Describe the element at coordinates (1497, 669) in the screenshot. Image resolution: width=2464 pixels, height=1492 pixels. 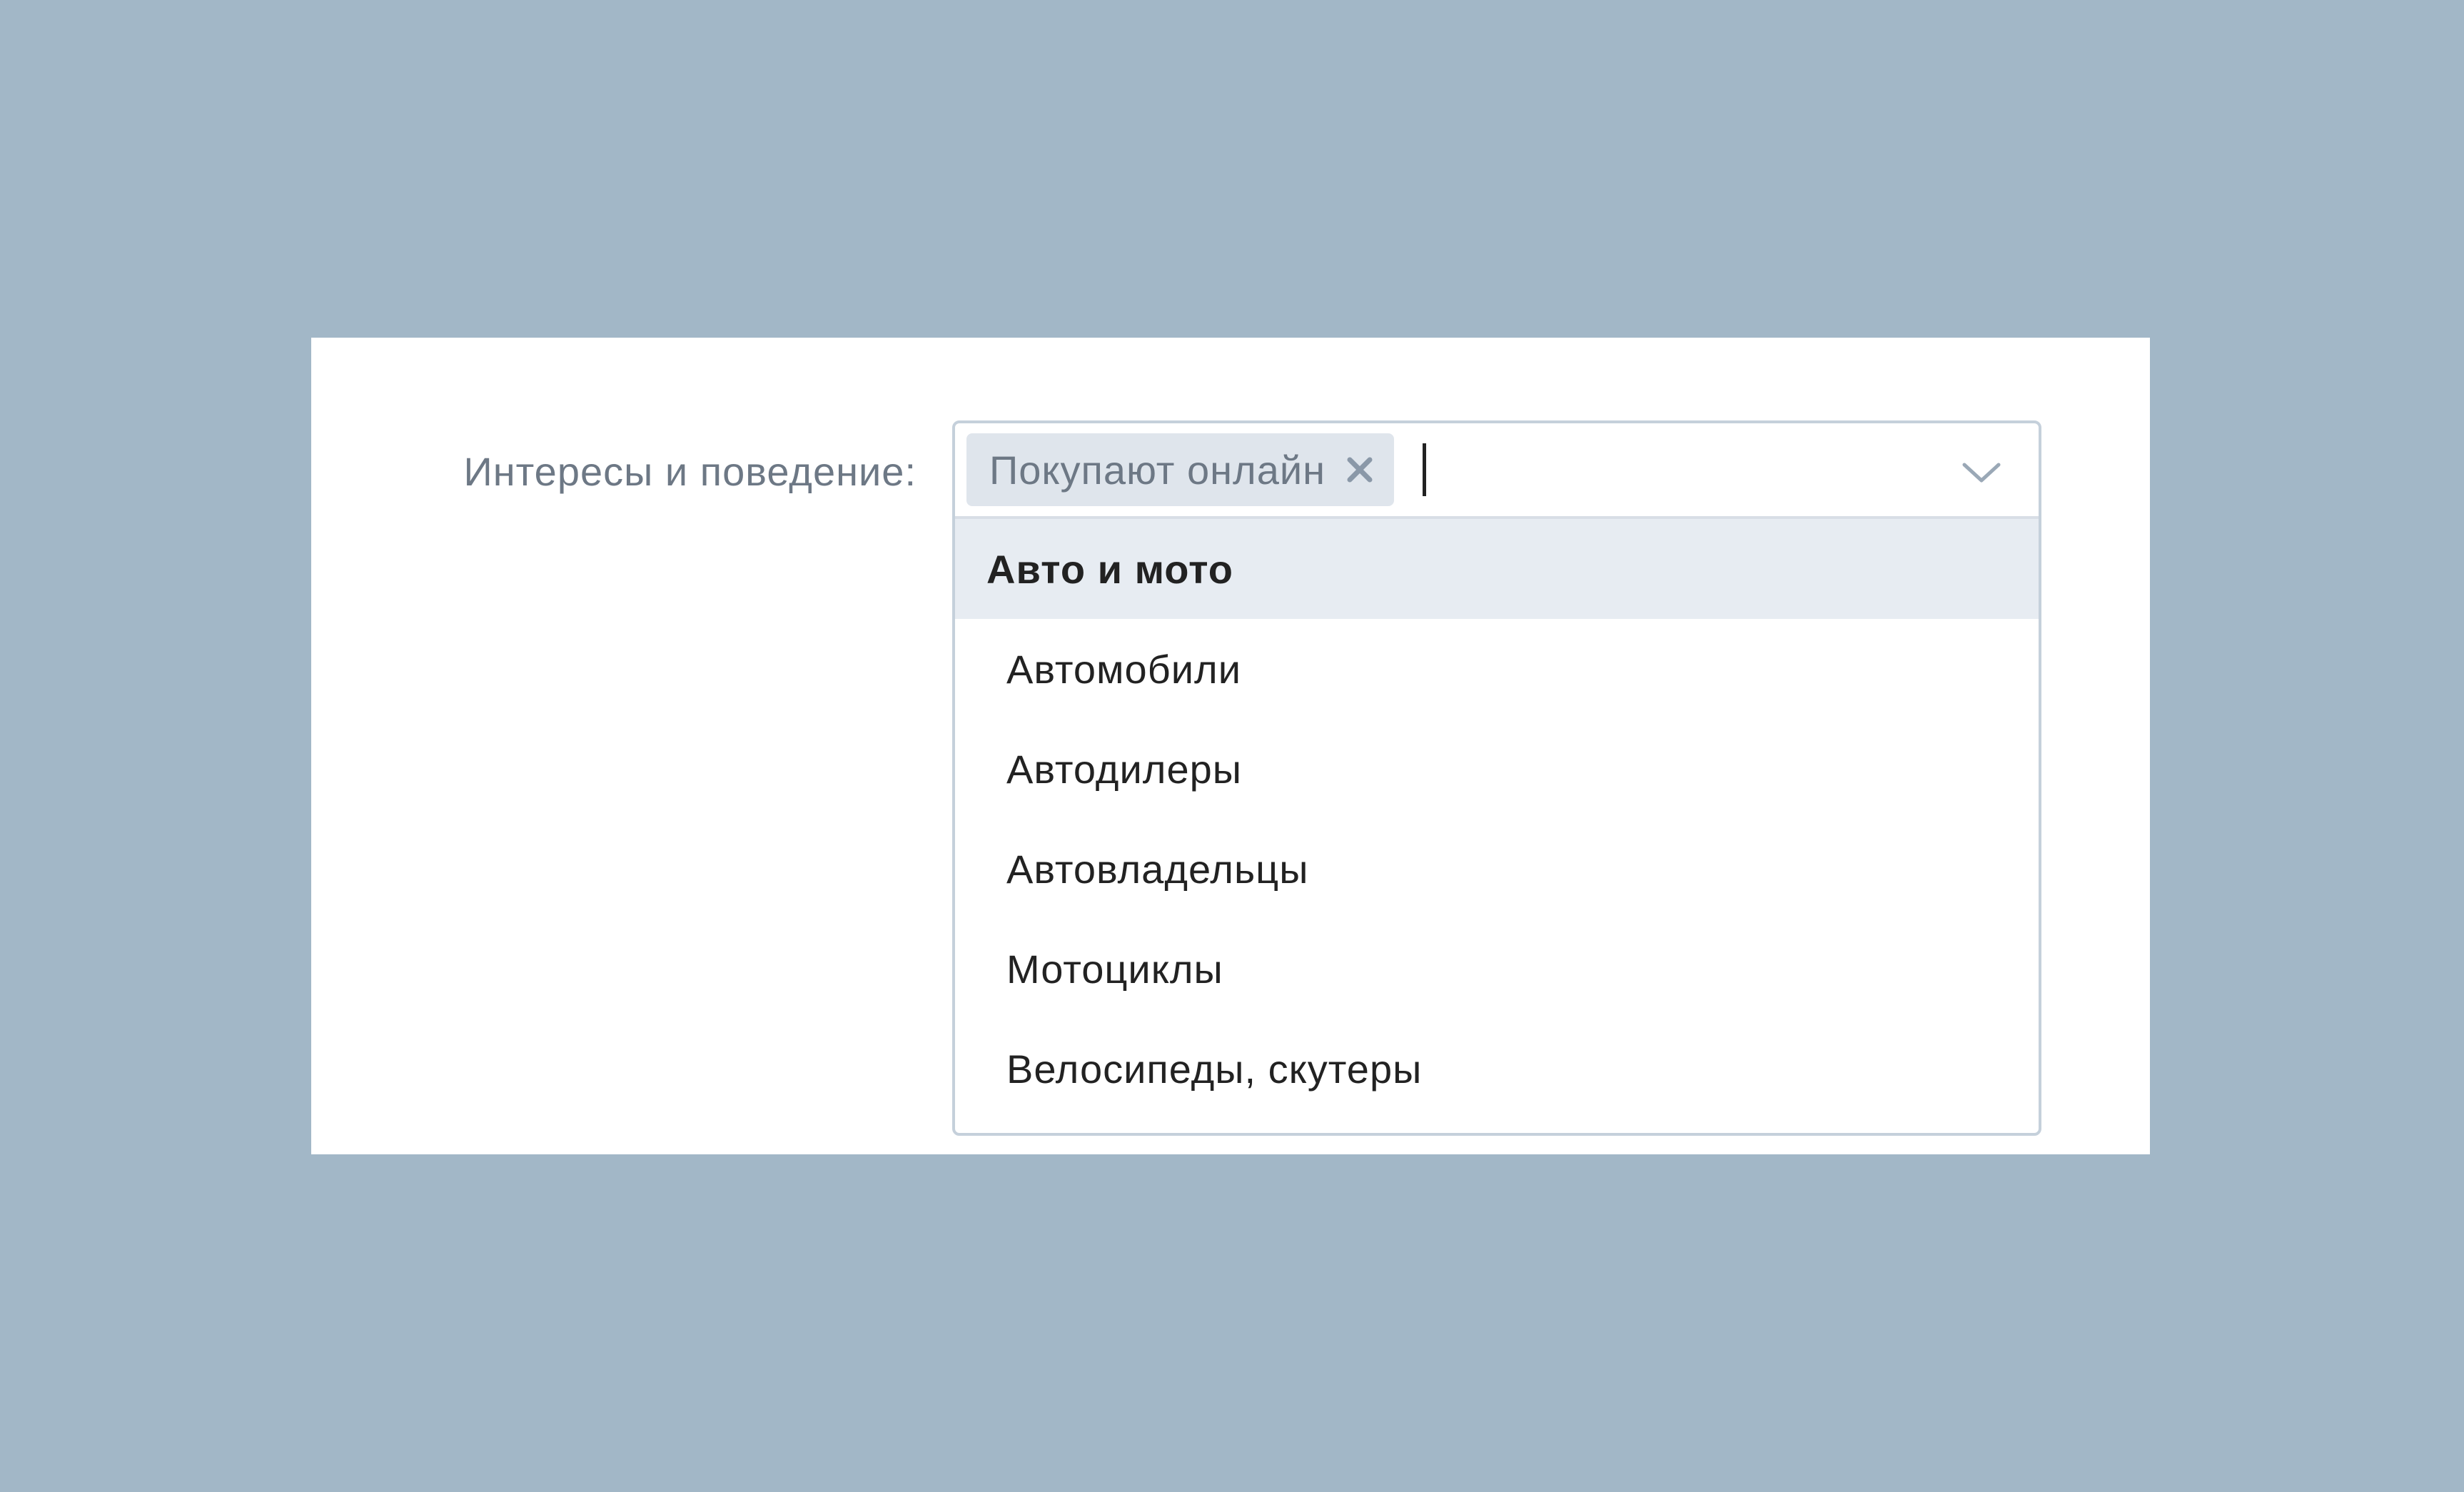
I see `option-item: Автомобили` at that location.